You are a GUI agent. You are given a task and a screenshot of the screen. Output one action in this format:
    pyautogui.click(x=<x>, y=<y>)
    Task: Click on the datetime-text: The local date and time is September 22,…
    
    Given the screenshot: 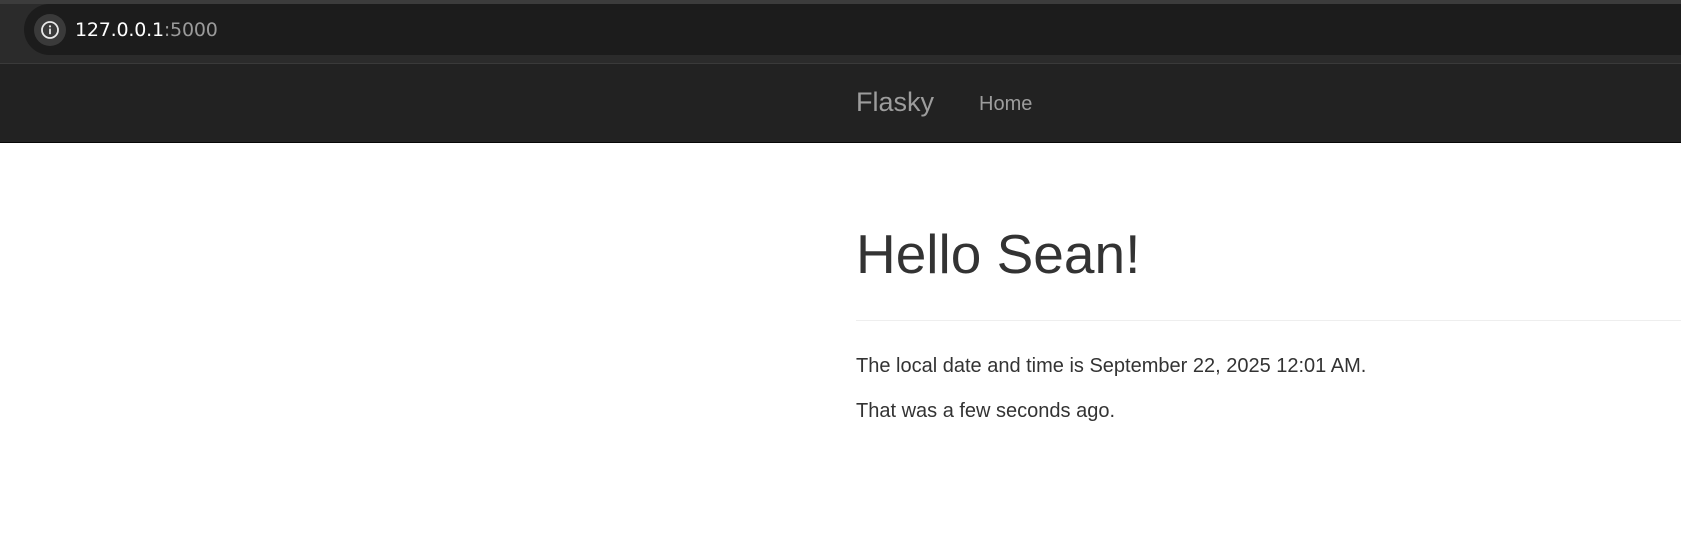 What is the action you would take?
    pyautogui.click(x=1111, y=366)
    